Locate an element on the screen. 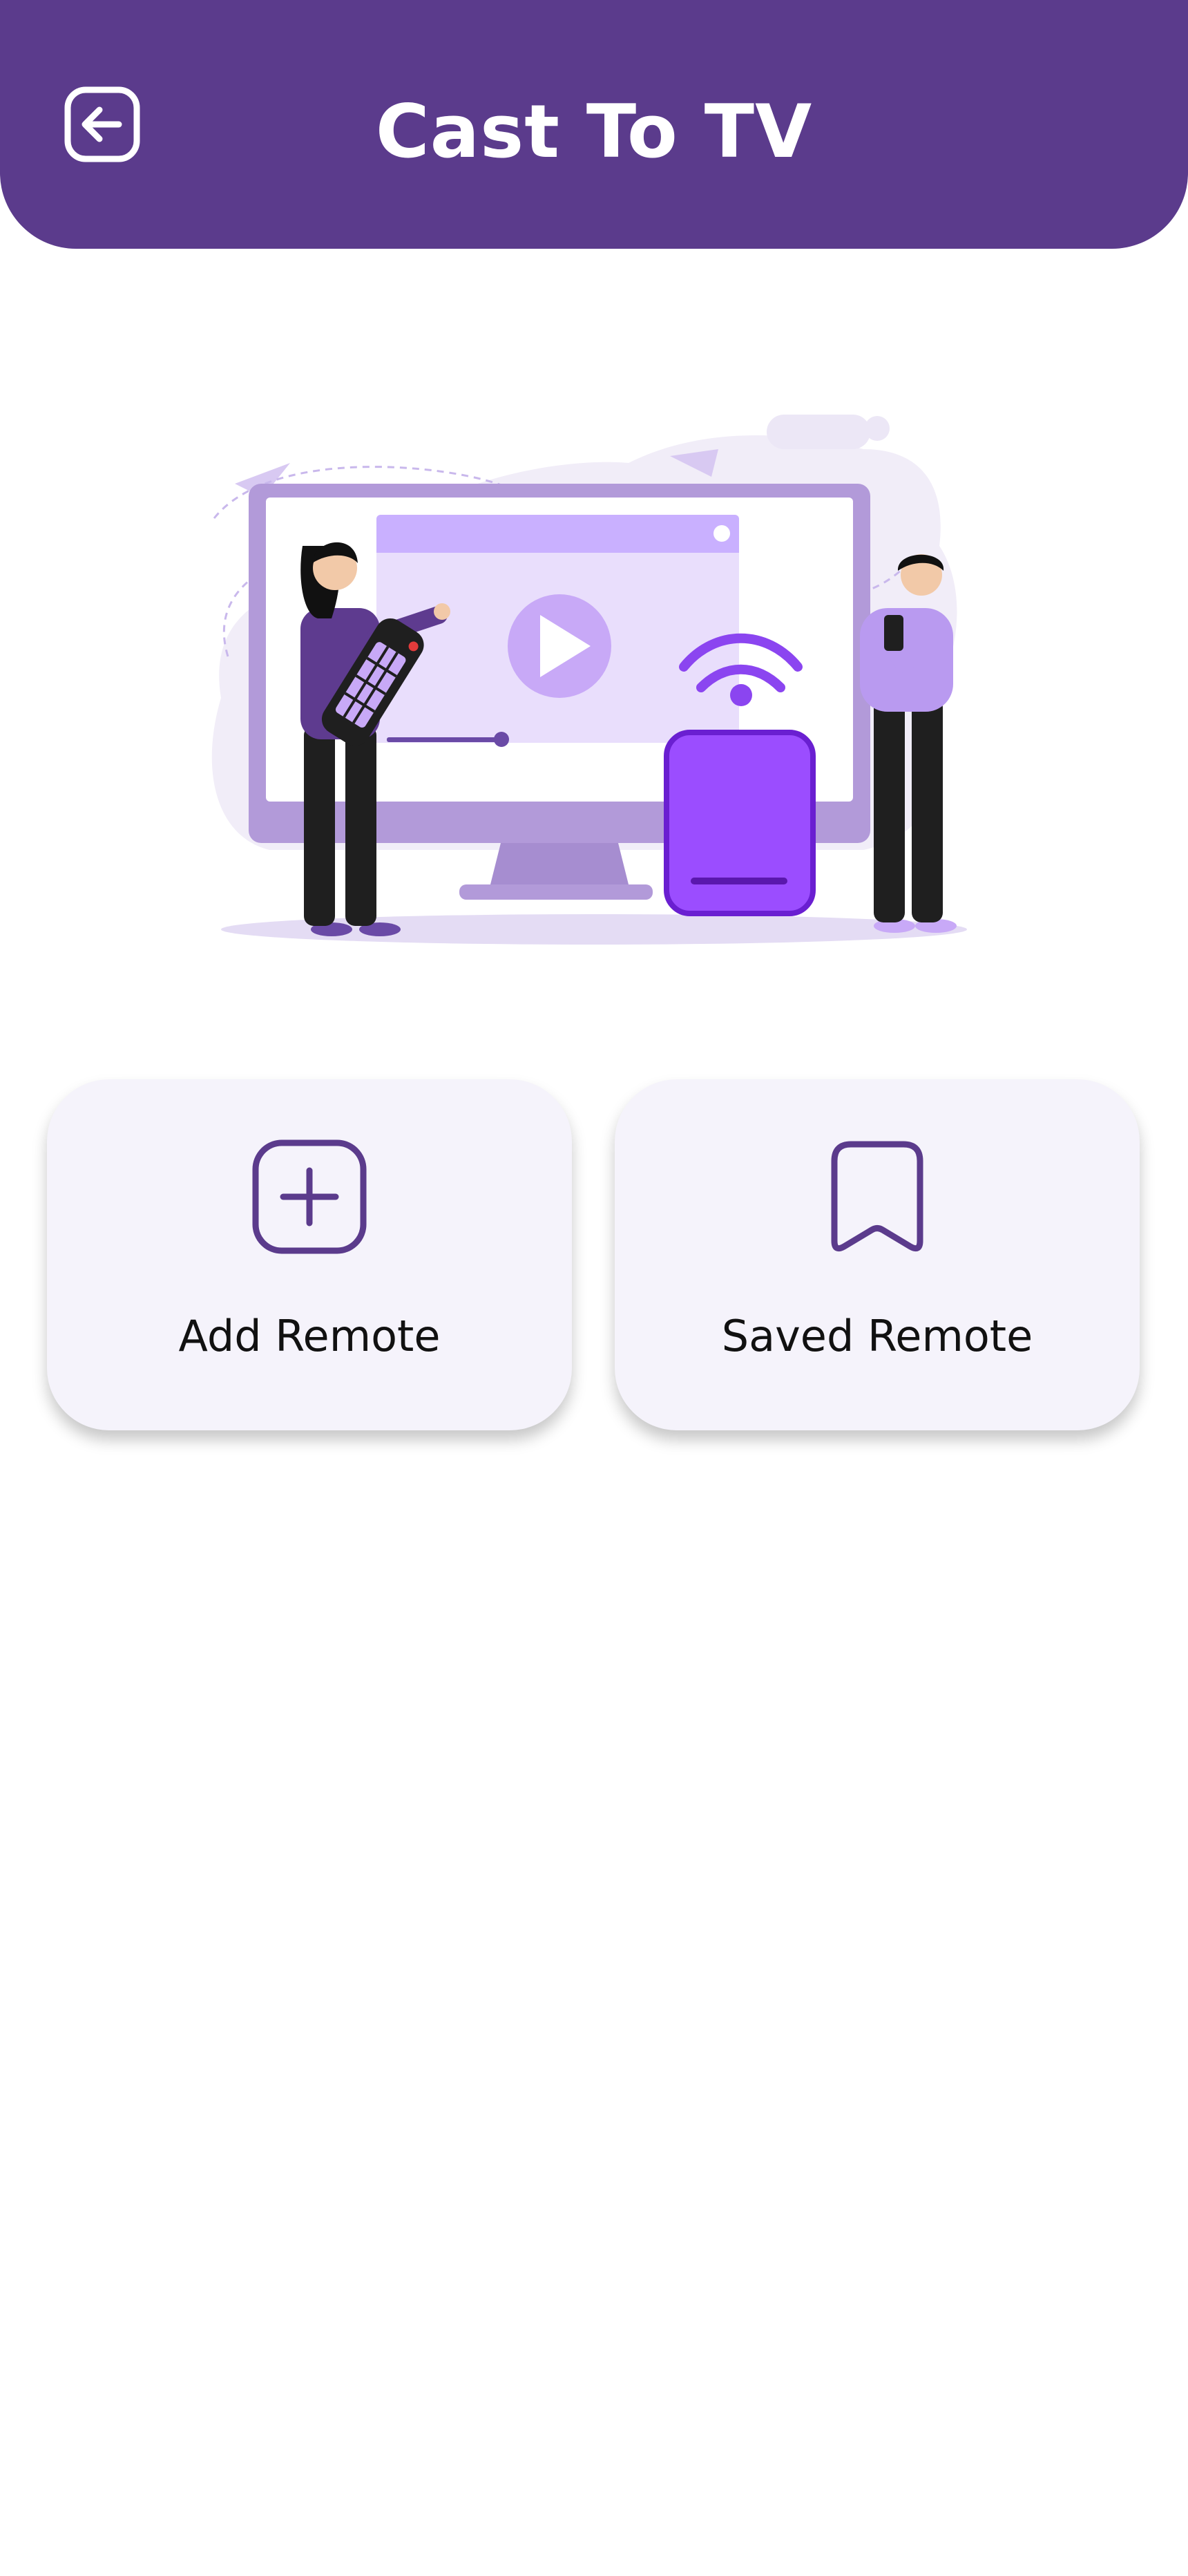 The height and width of the screenshot is (2576, 1188). add-remote-button: Add Remote is located at coordinates (309, 1254).